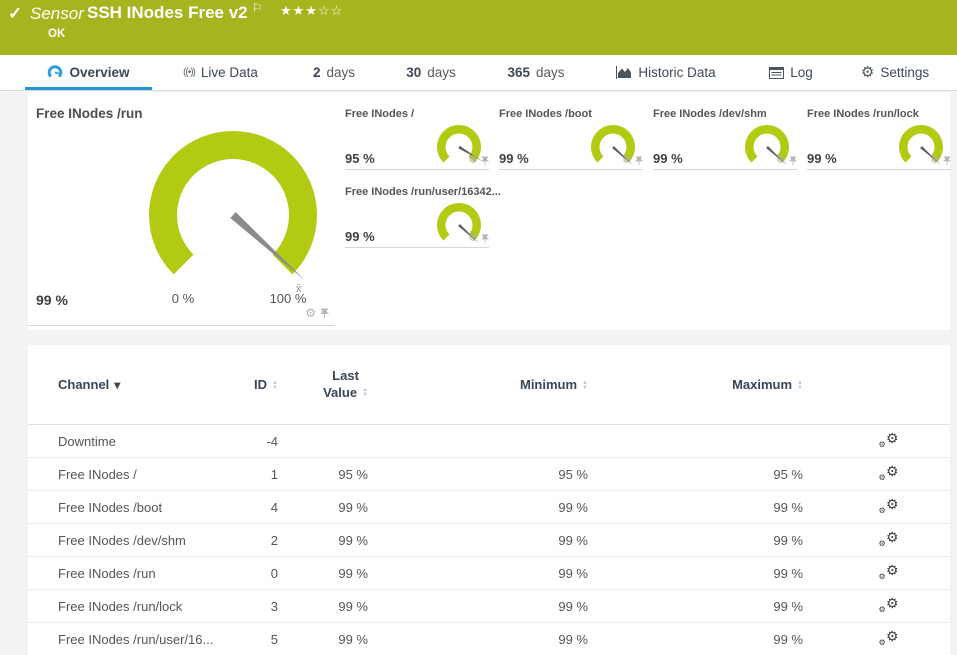  I want to click on status-check-icon: ✓, so click(15, 13).